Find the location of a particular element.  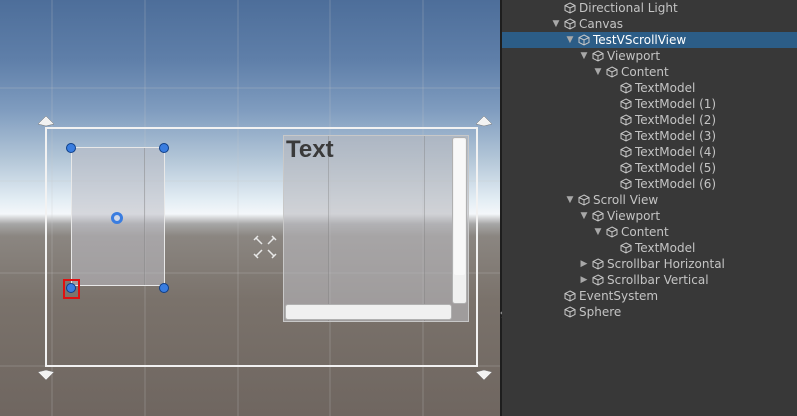

hierarchy-item-label: TextModel (4) is located at coordinates (676, 152).